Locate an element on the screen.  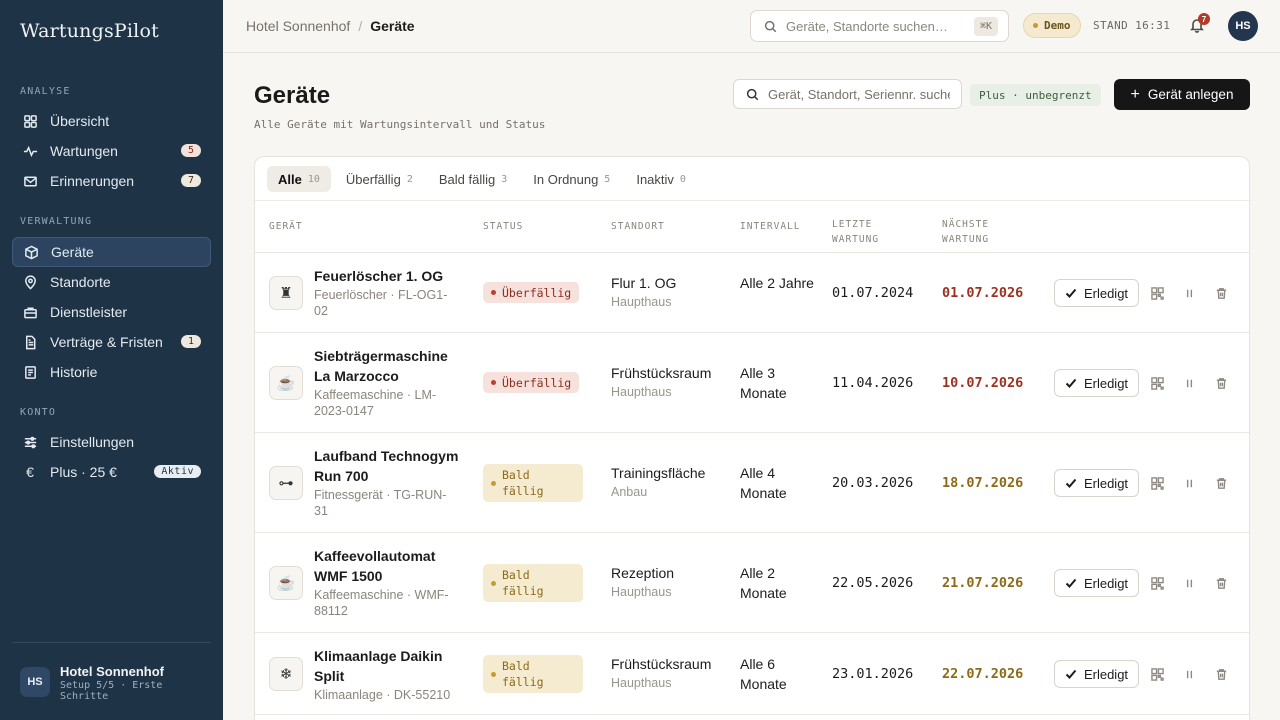
tab-label: Inaktiv is located at coordinates (655, 179).